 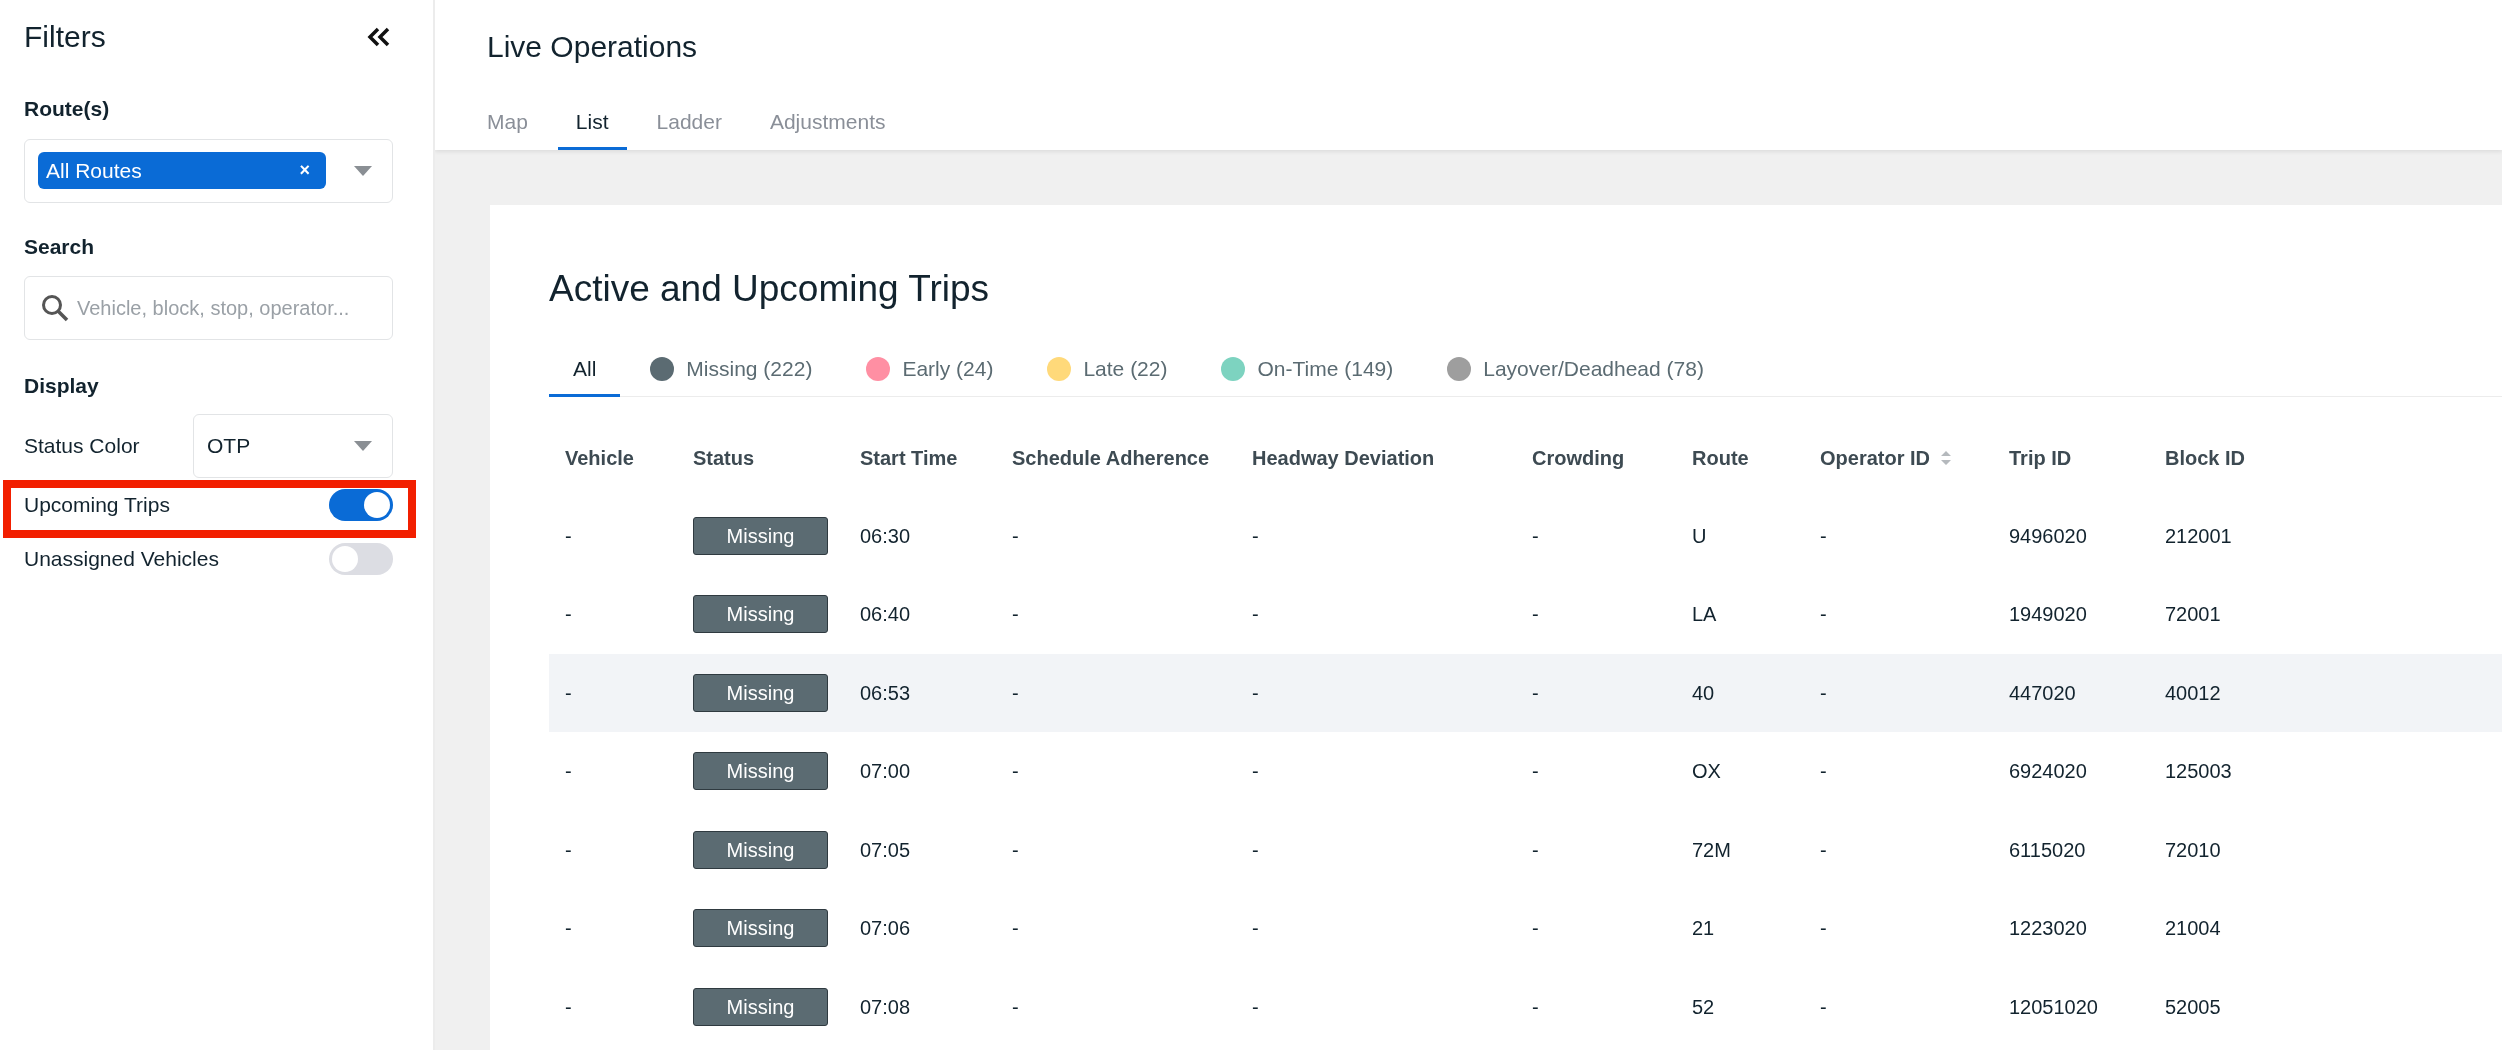 I want to click on table-cell-text: LA, so click(x=1705, y=615).